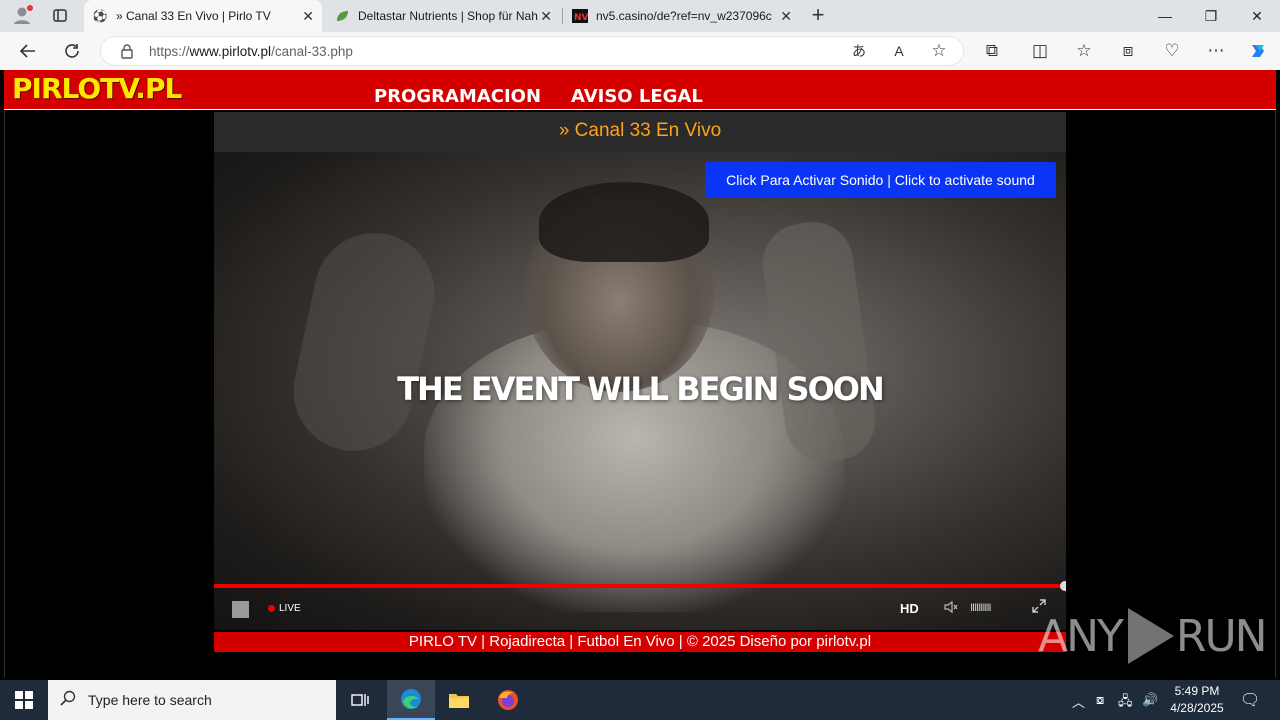  What do you see at coordinates (899, 51) in the screenshot?
I see `read-aloud-icon: A` at bounding box center [899, 51].